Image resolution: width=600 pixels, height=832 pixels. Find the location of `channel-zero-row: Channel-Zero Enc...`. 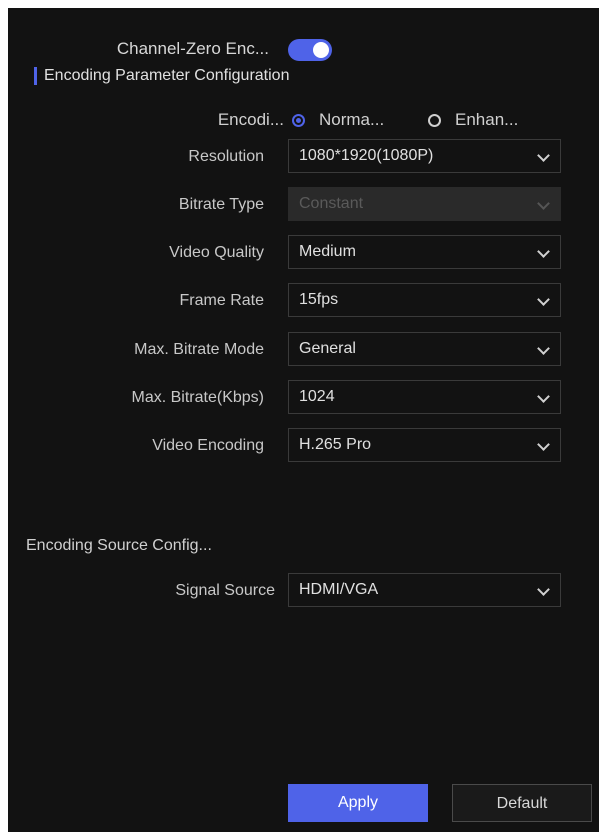

channel-zero-row: Channel-Zero Enc... is located at coordinates (303, 49).